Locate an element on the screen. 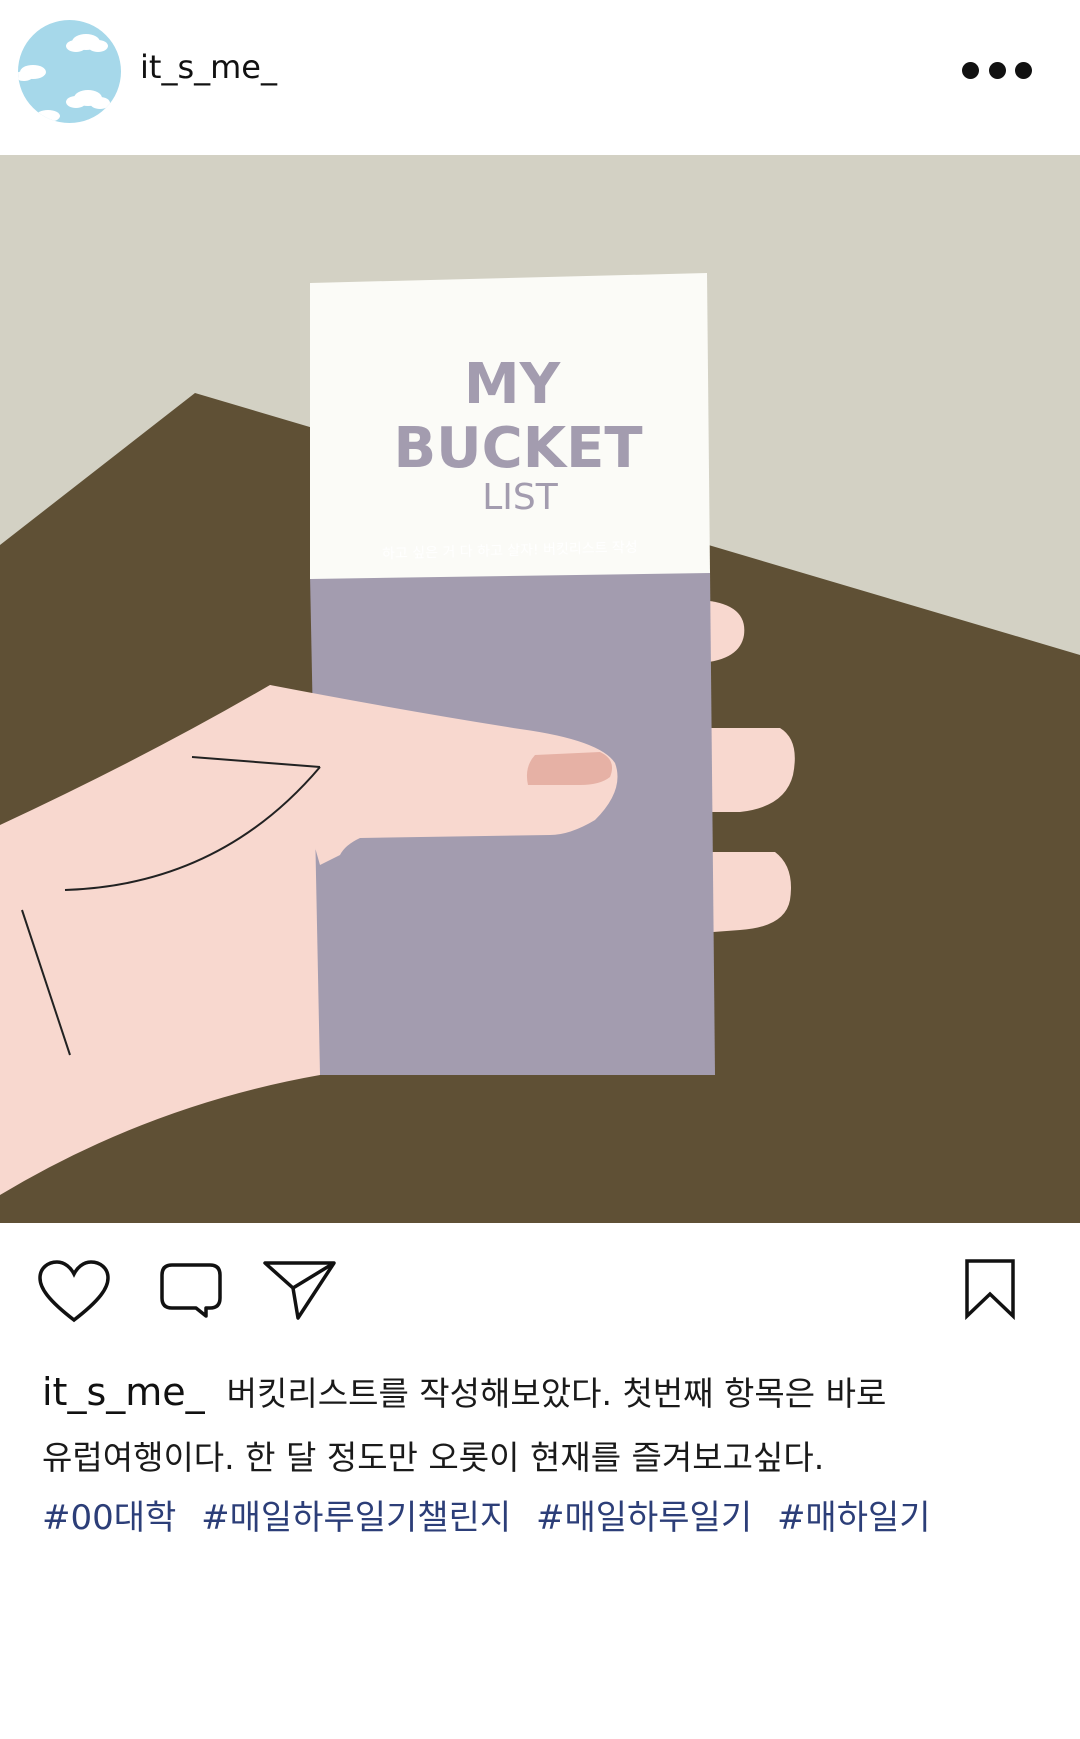  caption-text-1: 버킷리스트를 작성해보았다. 첫번째 항목은 바로 is located at coordinates (556, 1393).